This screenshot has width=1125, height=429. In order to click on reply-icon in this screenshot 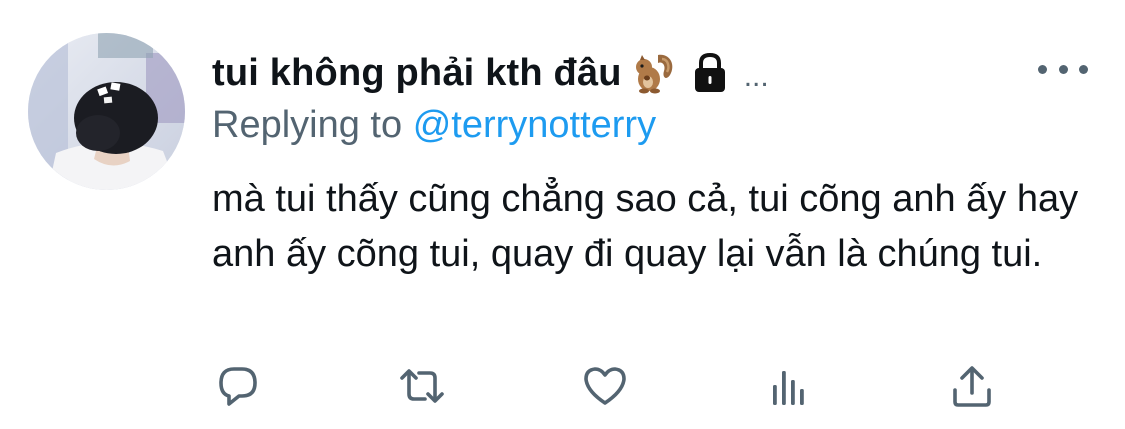, I will do `click(238, 386)`.